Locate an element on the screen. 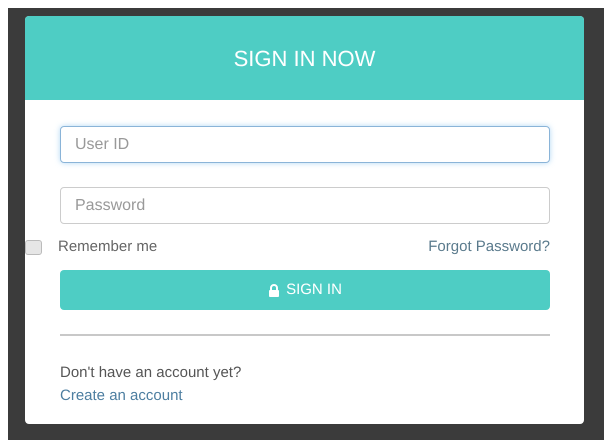  dialog-title: SIGN IN NOW is located at coordinates (305, 58).